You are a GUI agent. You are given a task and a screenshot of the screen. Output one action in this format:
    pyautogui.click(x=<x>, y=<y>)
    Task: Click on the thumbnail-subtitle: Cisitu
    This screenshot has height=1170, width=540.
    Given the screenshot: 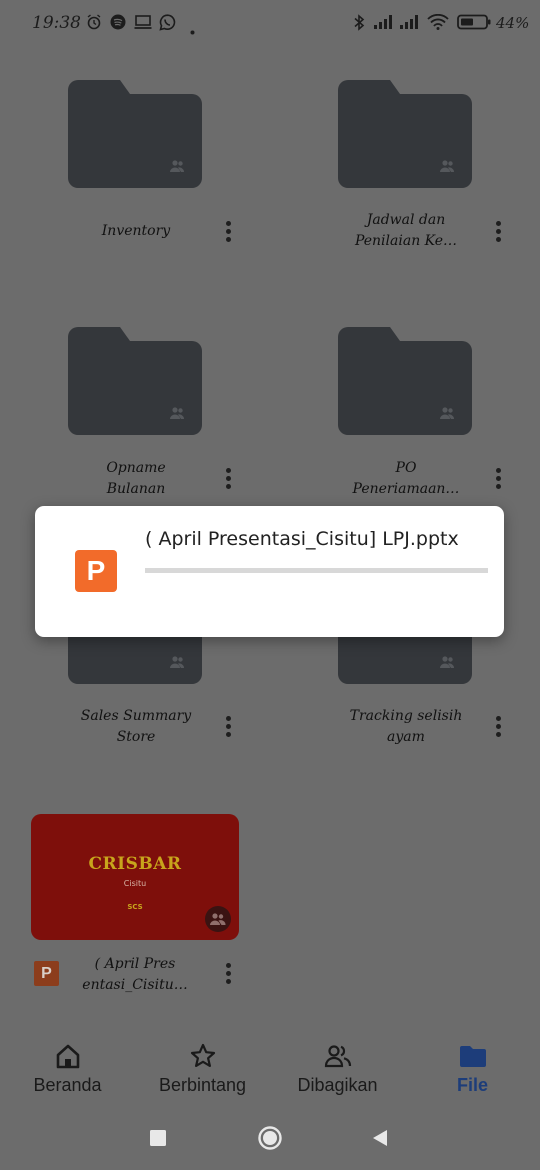 What is the action you would take?
    pyautogui.click(x=135, y=883)
    